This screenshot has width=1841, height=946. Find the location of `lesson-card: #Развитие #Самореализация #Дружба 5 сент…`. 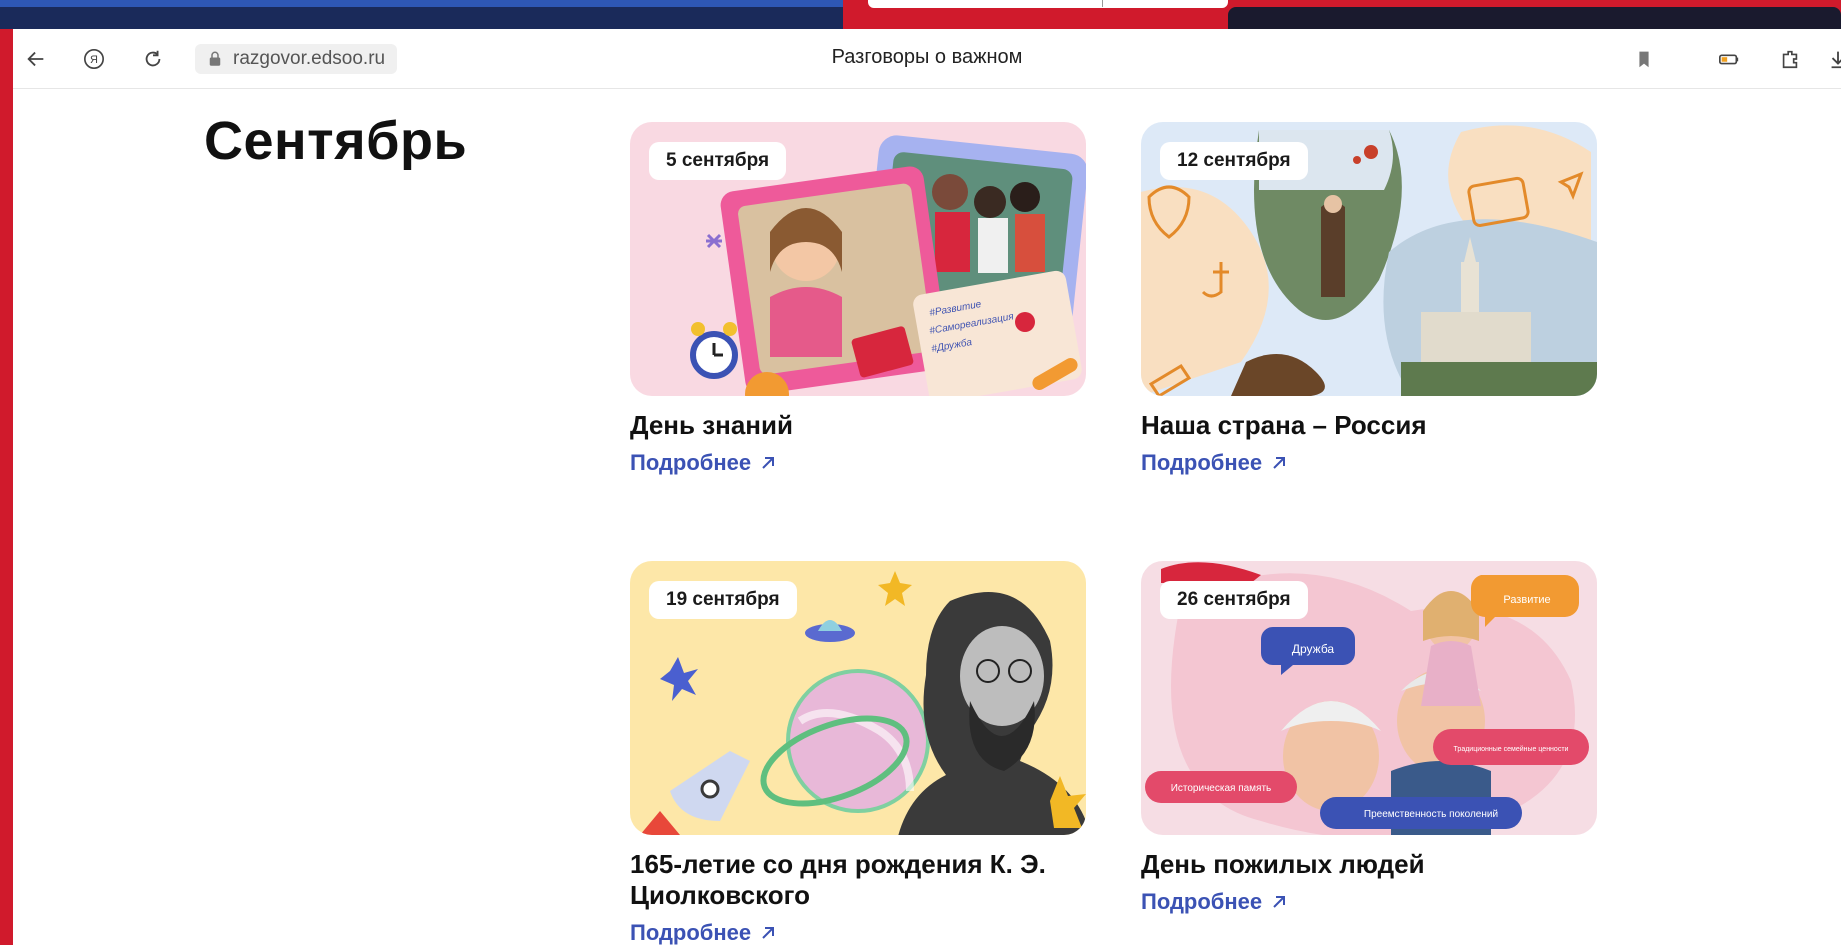

lesson-card: #Развитие #Самореализация #Дружба 5 сент… is located at coordinates (858, 299).